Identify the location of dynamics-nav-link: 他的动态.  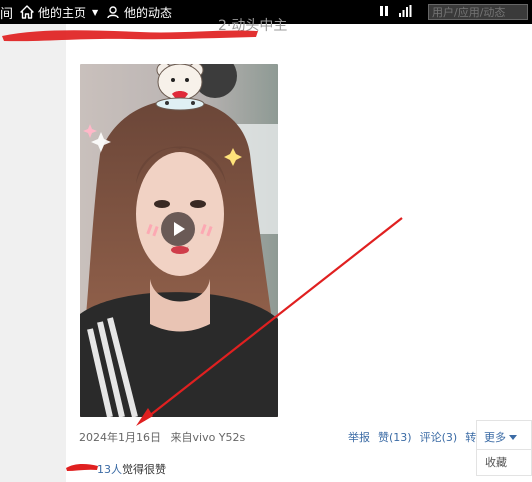
(139, 12).